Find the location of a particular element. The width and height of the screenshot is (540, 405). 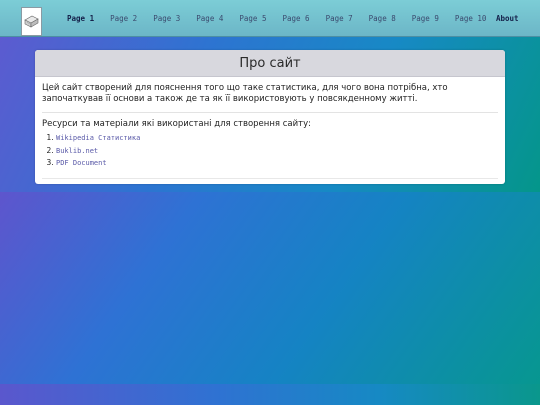

nav-page-5-link: Page 5 is located at coordinates (252, 18).